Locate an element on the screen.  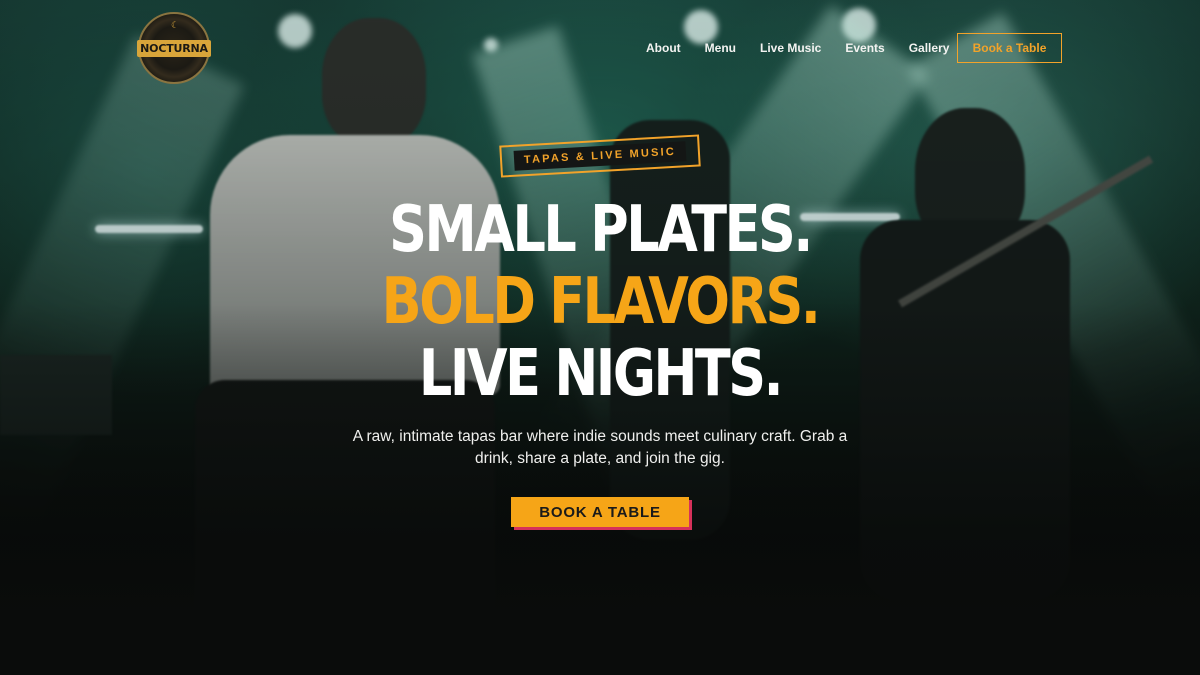
headline-line-3: LIVE NIGHTS. is located at coordinates (601, 374).